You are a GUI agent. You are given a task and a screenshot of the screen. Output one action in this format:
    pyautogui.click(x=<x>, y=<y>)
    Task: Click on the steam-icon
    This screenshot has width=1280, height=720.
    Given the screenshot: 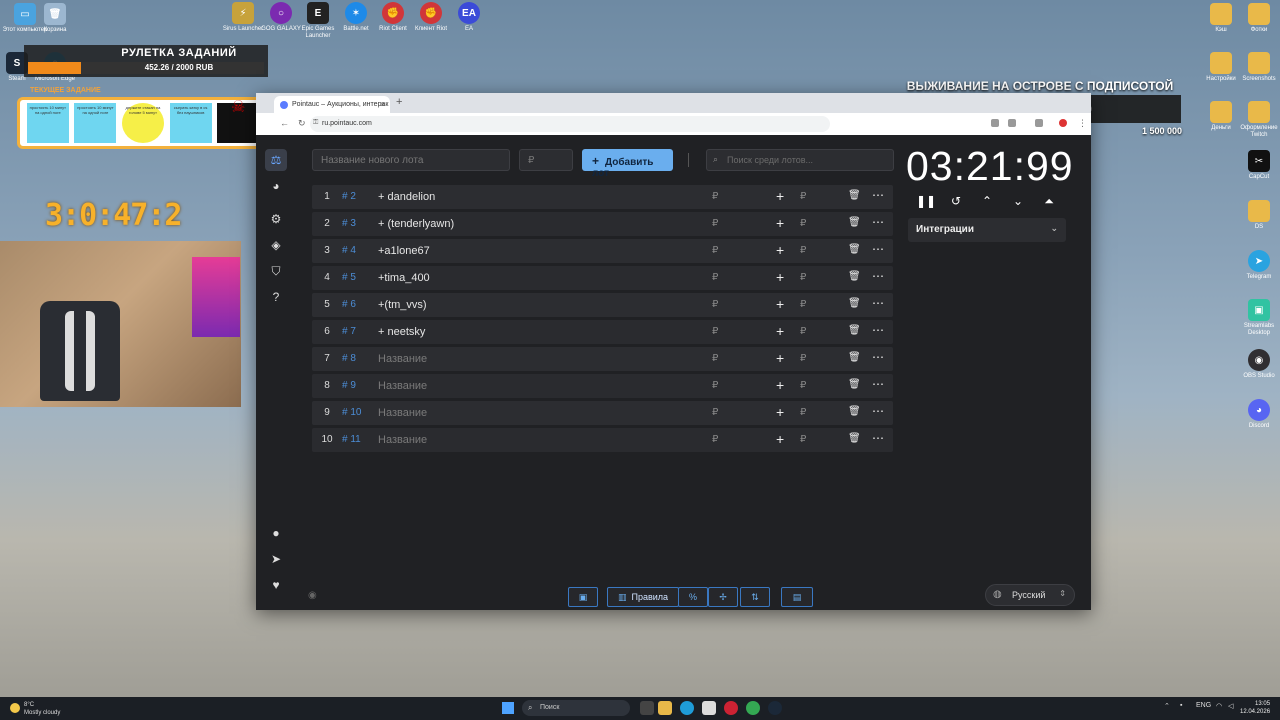 What is the action you would take?
    pyautogui.click(x=775, y=708)
    